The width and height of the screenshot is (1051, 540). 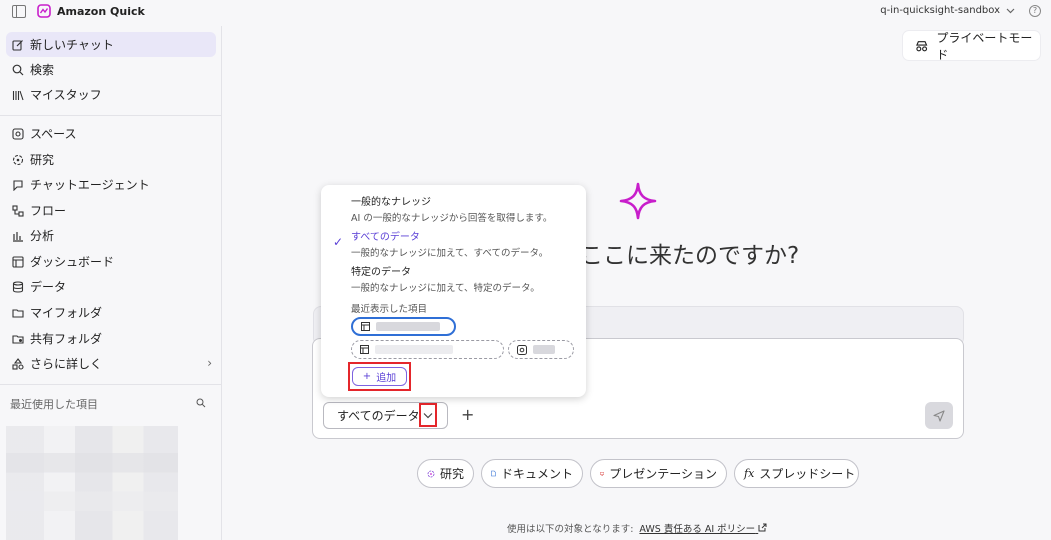 What do you see at coordinates (749, 473) in the screenshot?
I see `spreadsheet-icon: fx` at bounding box center [749, 473].